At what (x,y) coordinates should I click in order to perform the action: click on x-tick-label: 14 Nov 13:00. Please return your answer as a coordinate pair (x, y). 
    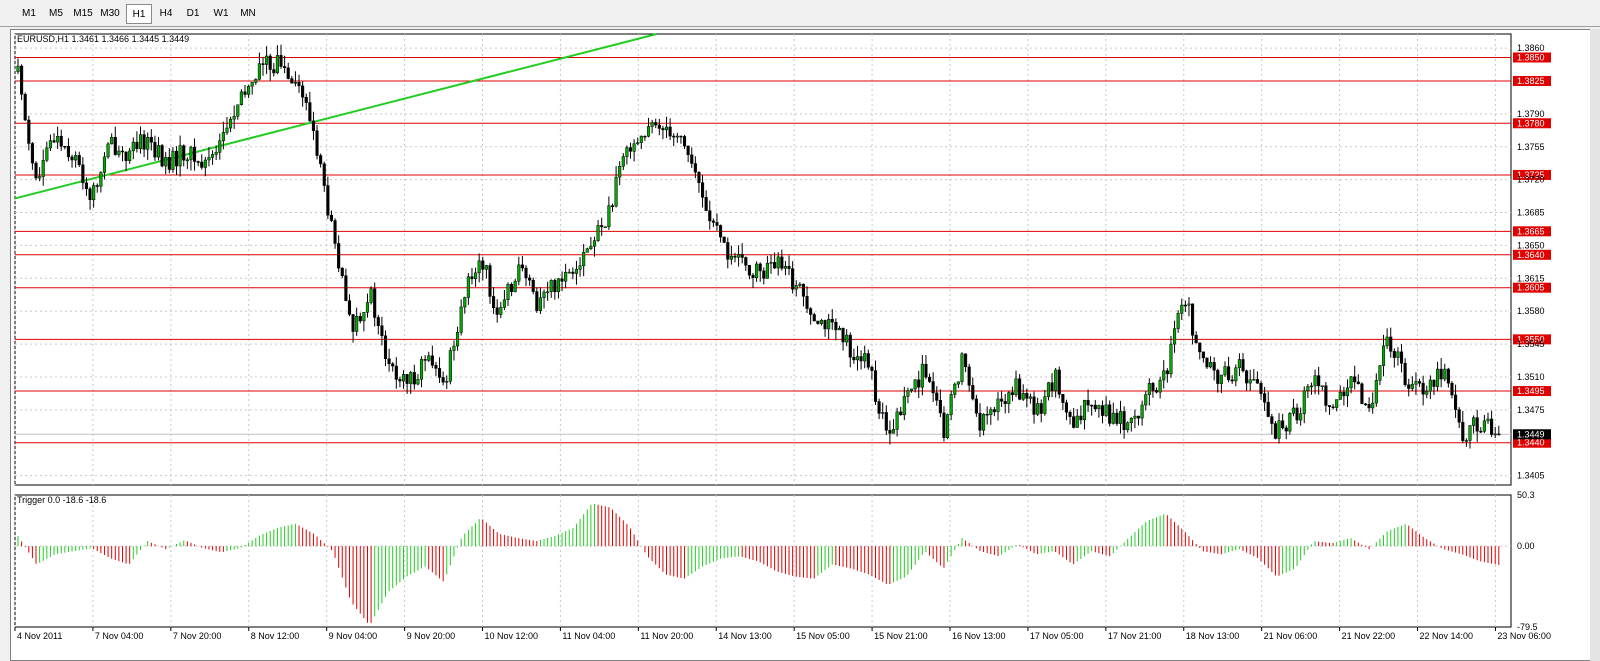
    Looking at the image, I should click on (745, 636).